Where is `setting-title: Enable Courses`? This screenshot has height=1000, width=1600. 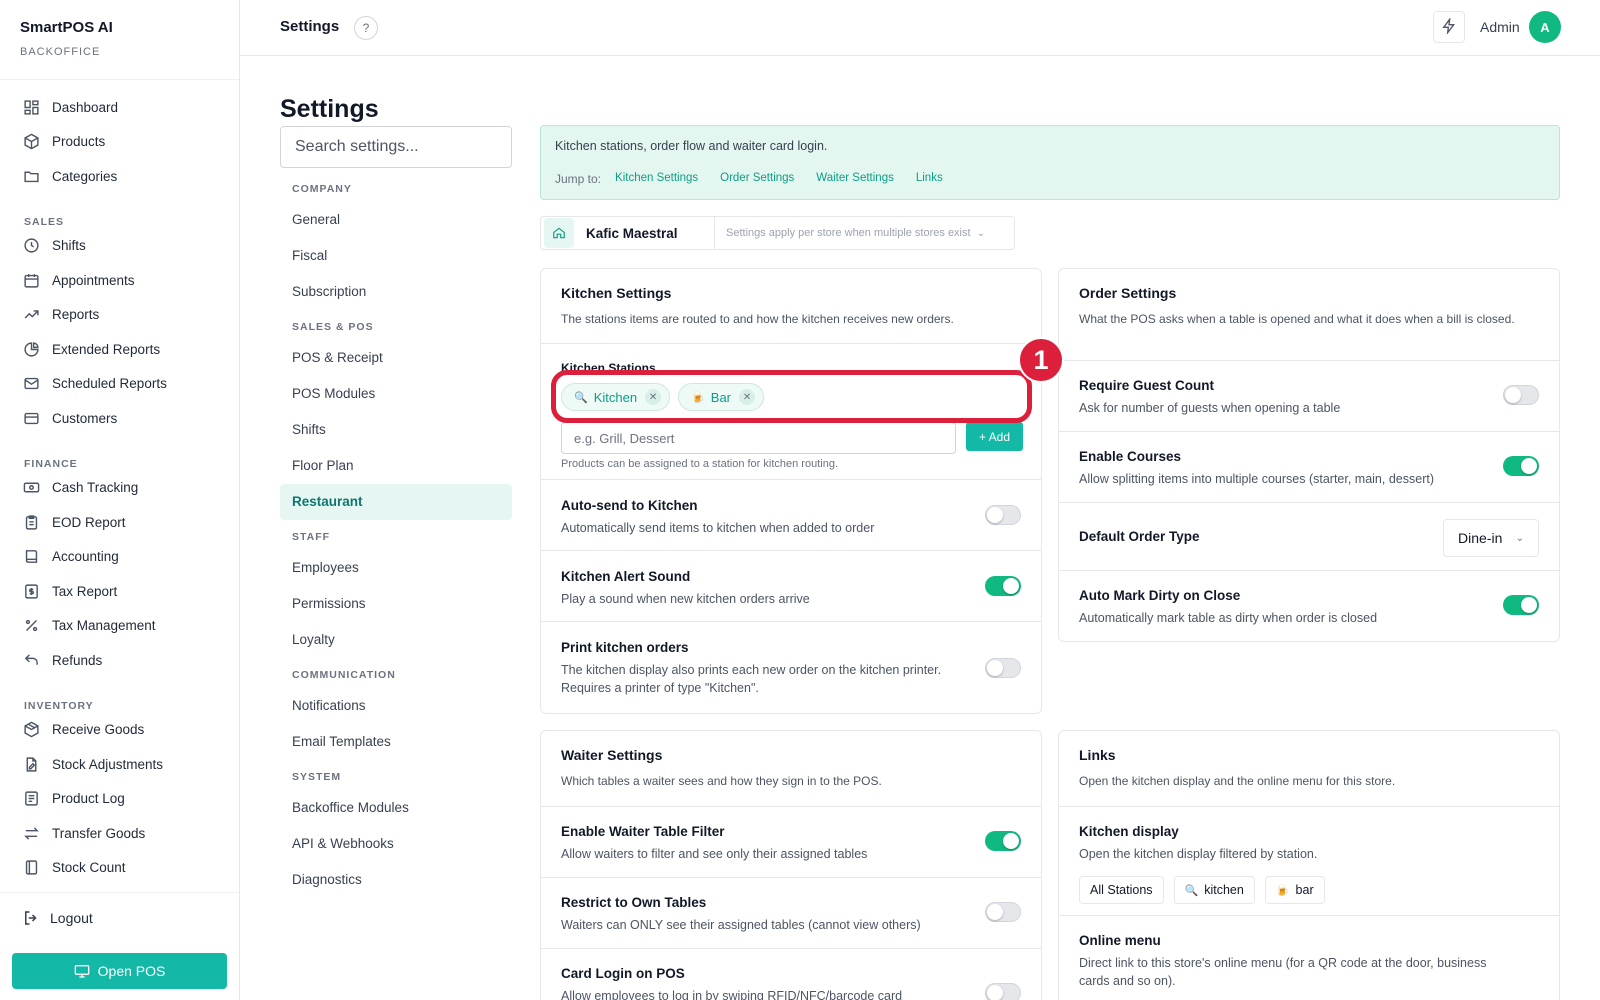 setting-title: Enable Courses is located at coordinates (1130, 456).